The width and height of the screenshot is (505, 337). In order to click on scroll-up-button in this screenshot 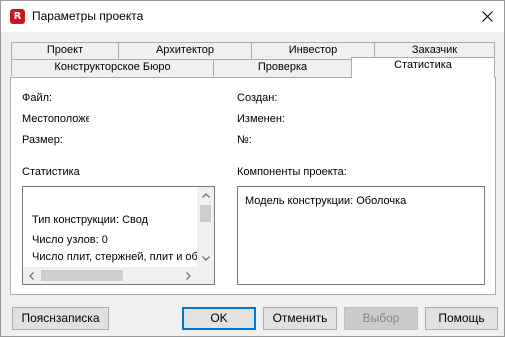, I will do `click(205, 195)`.